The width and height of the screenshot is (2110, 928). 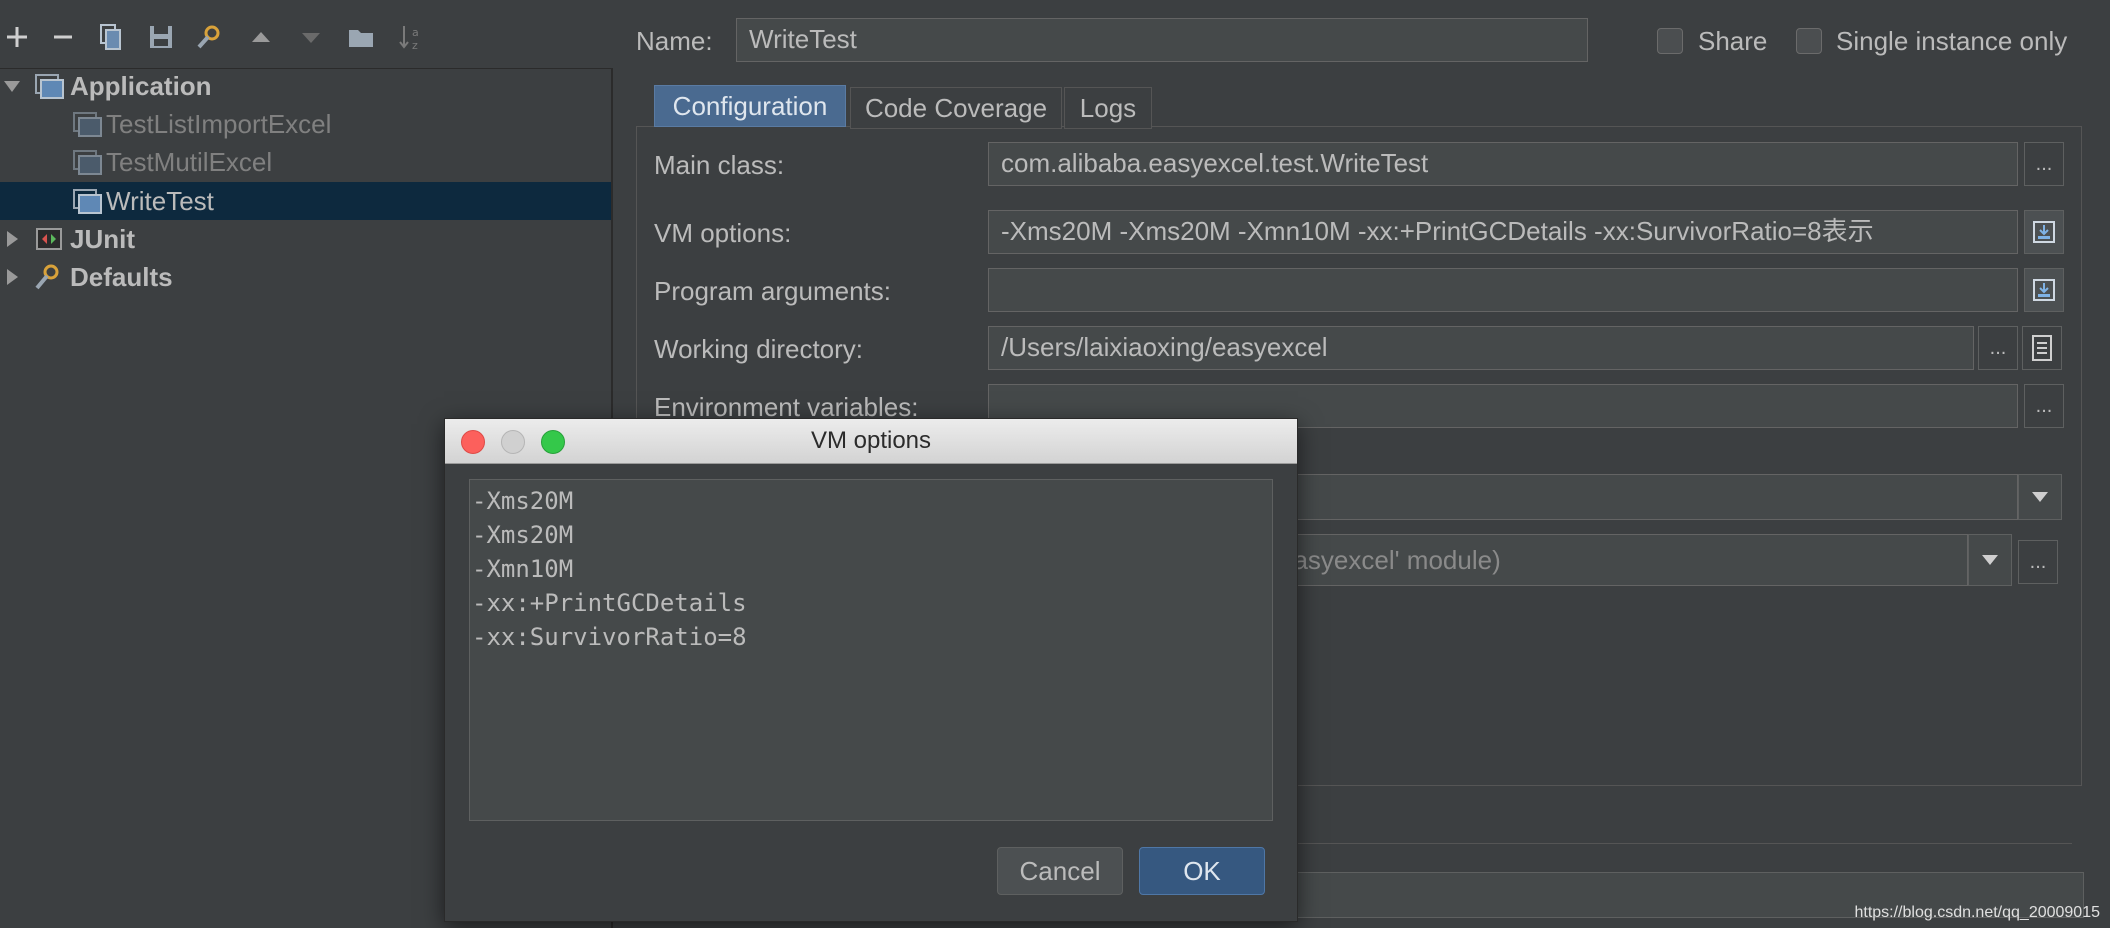 What do you see at coordinates (1670, 41) in the screenshot?
I see `share-checkbox` at bounding box center [1670, 41].